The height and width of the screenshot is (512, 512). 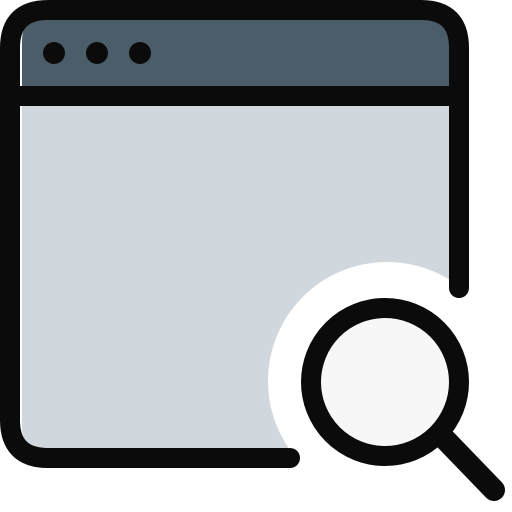 What do you see at coordinates (385, 382) in the screenshot?
I see `magnifier-lens` at bounding box center [385, 382].